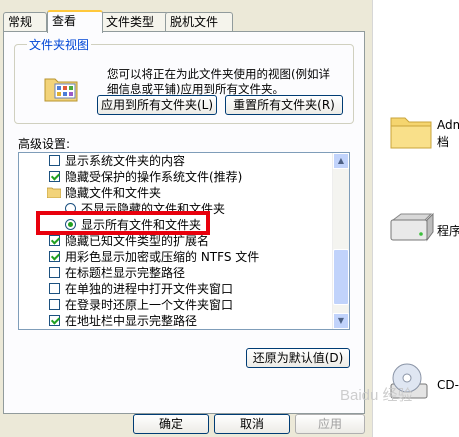 This screenshot has height=437, width=459. Describe the element at coordinates (153, 209) in the screenshot. I see `list-item-label: 不显示隐藏的文件和文件夹` at that location.